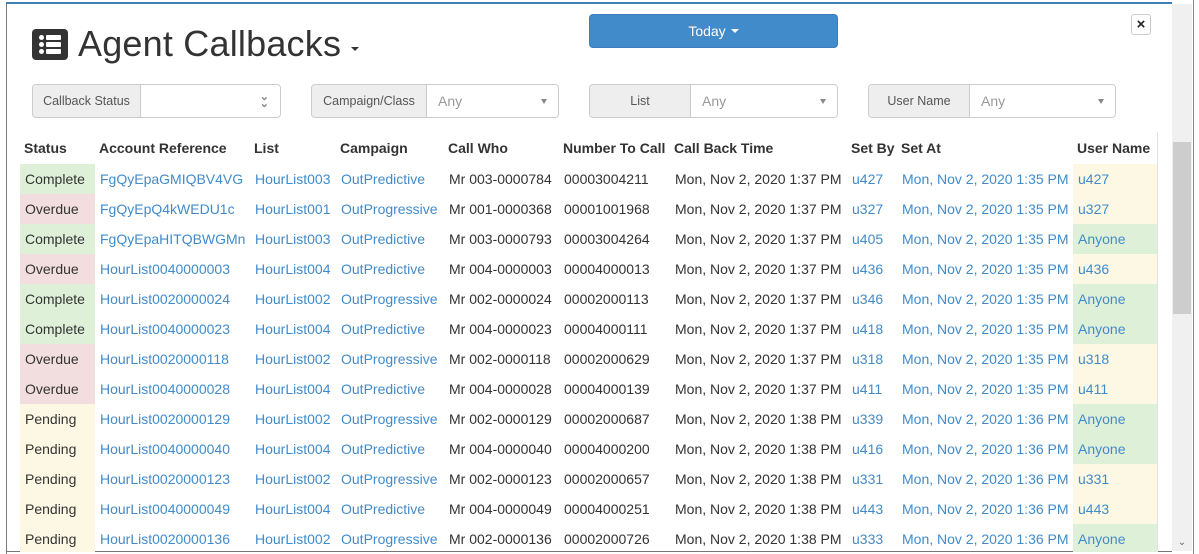  What do you see at coordinates (872, 479) in the screenshot?
I see `cell-set-by: u331` at bounding box center [872, 479].